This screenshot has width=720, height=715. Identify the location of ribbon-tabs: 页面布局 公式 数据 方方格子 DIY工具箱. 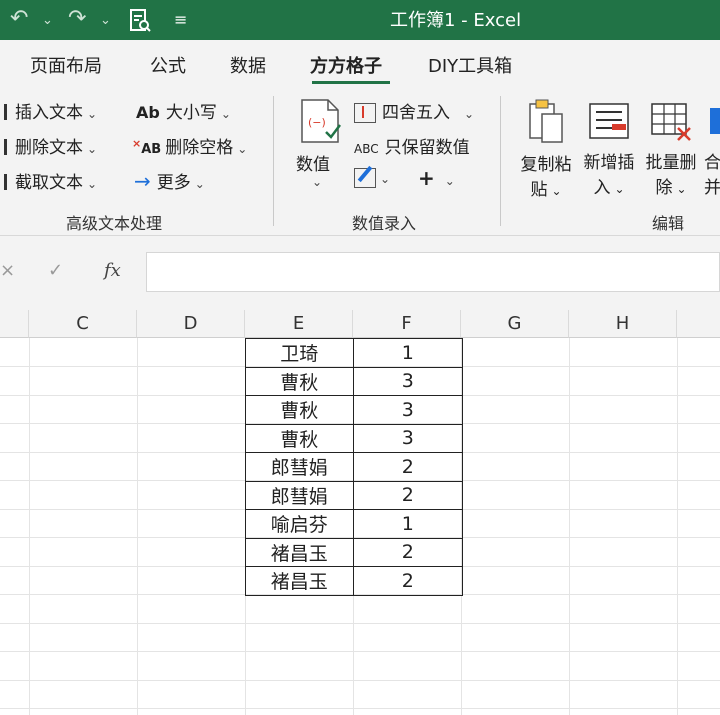
(360, 63).